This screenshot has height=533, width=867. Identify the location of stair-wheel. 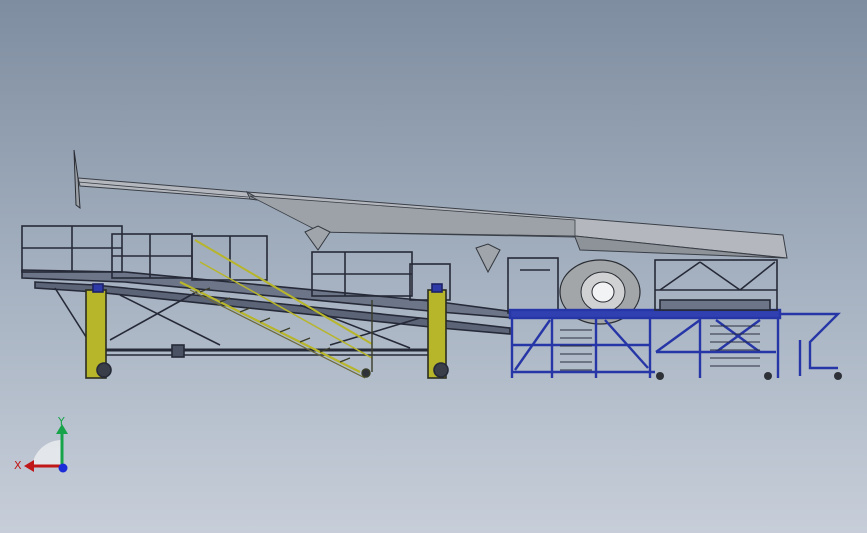
(366, 373).